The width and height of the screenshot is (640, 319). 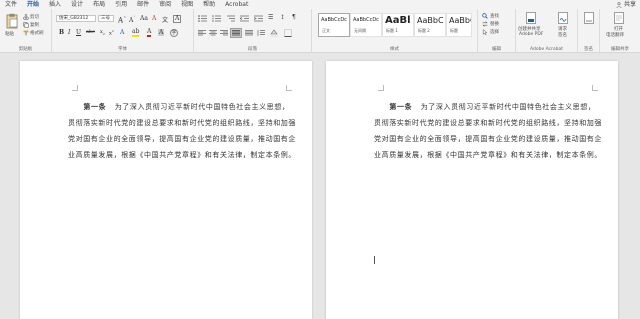 I want to click on copy-button: 复制, so click(x=34, y=25).